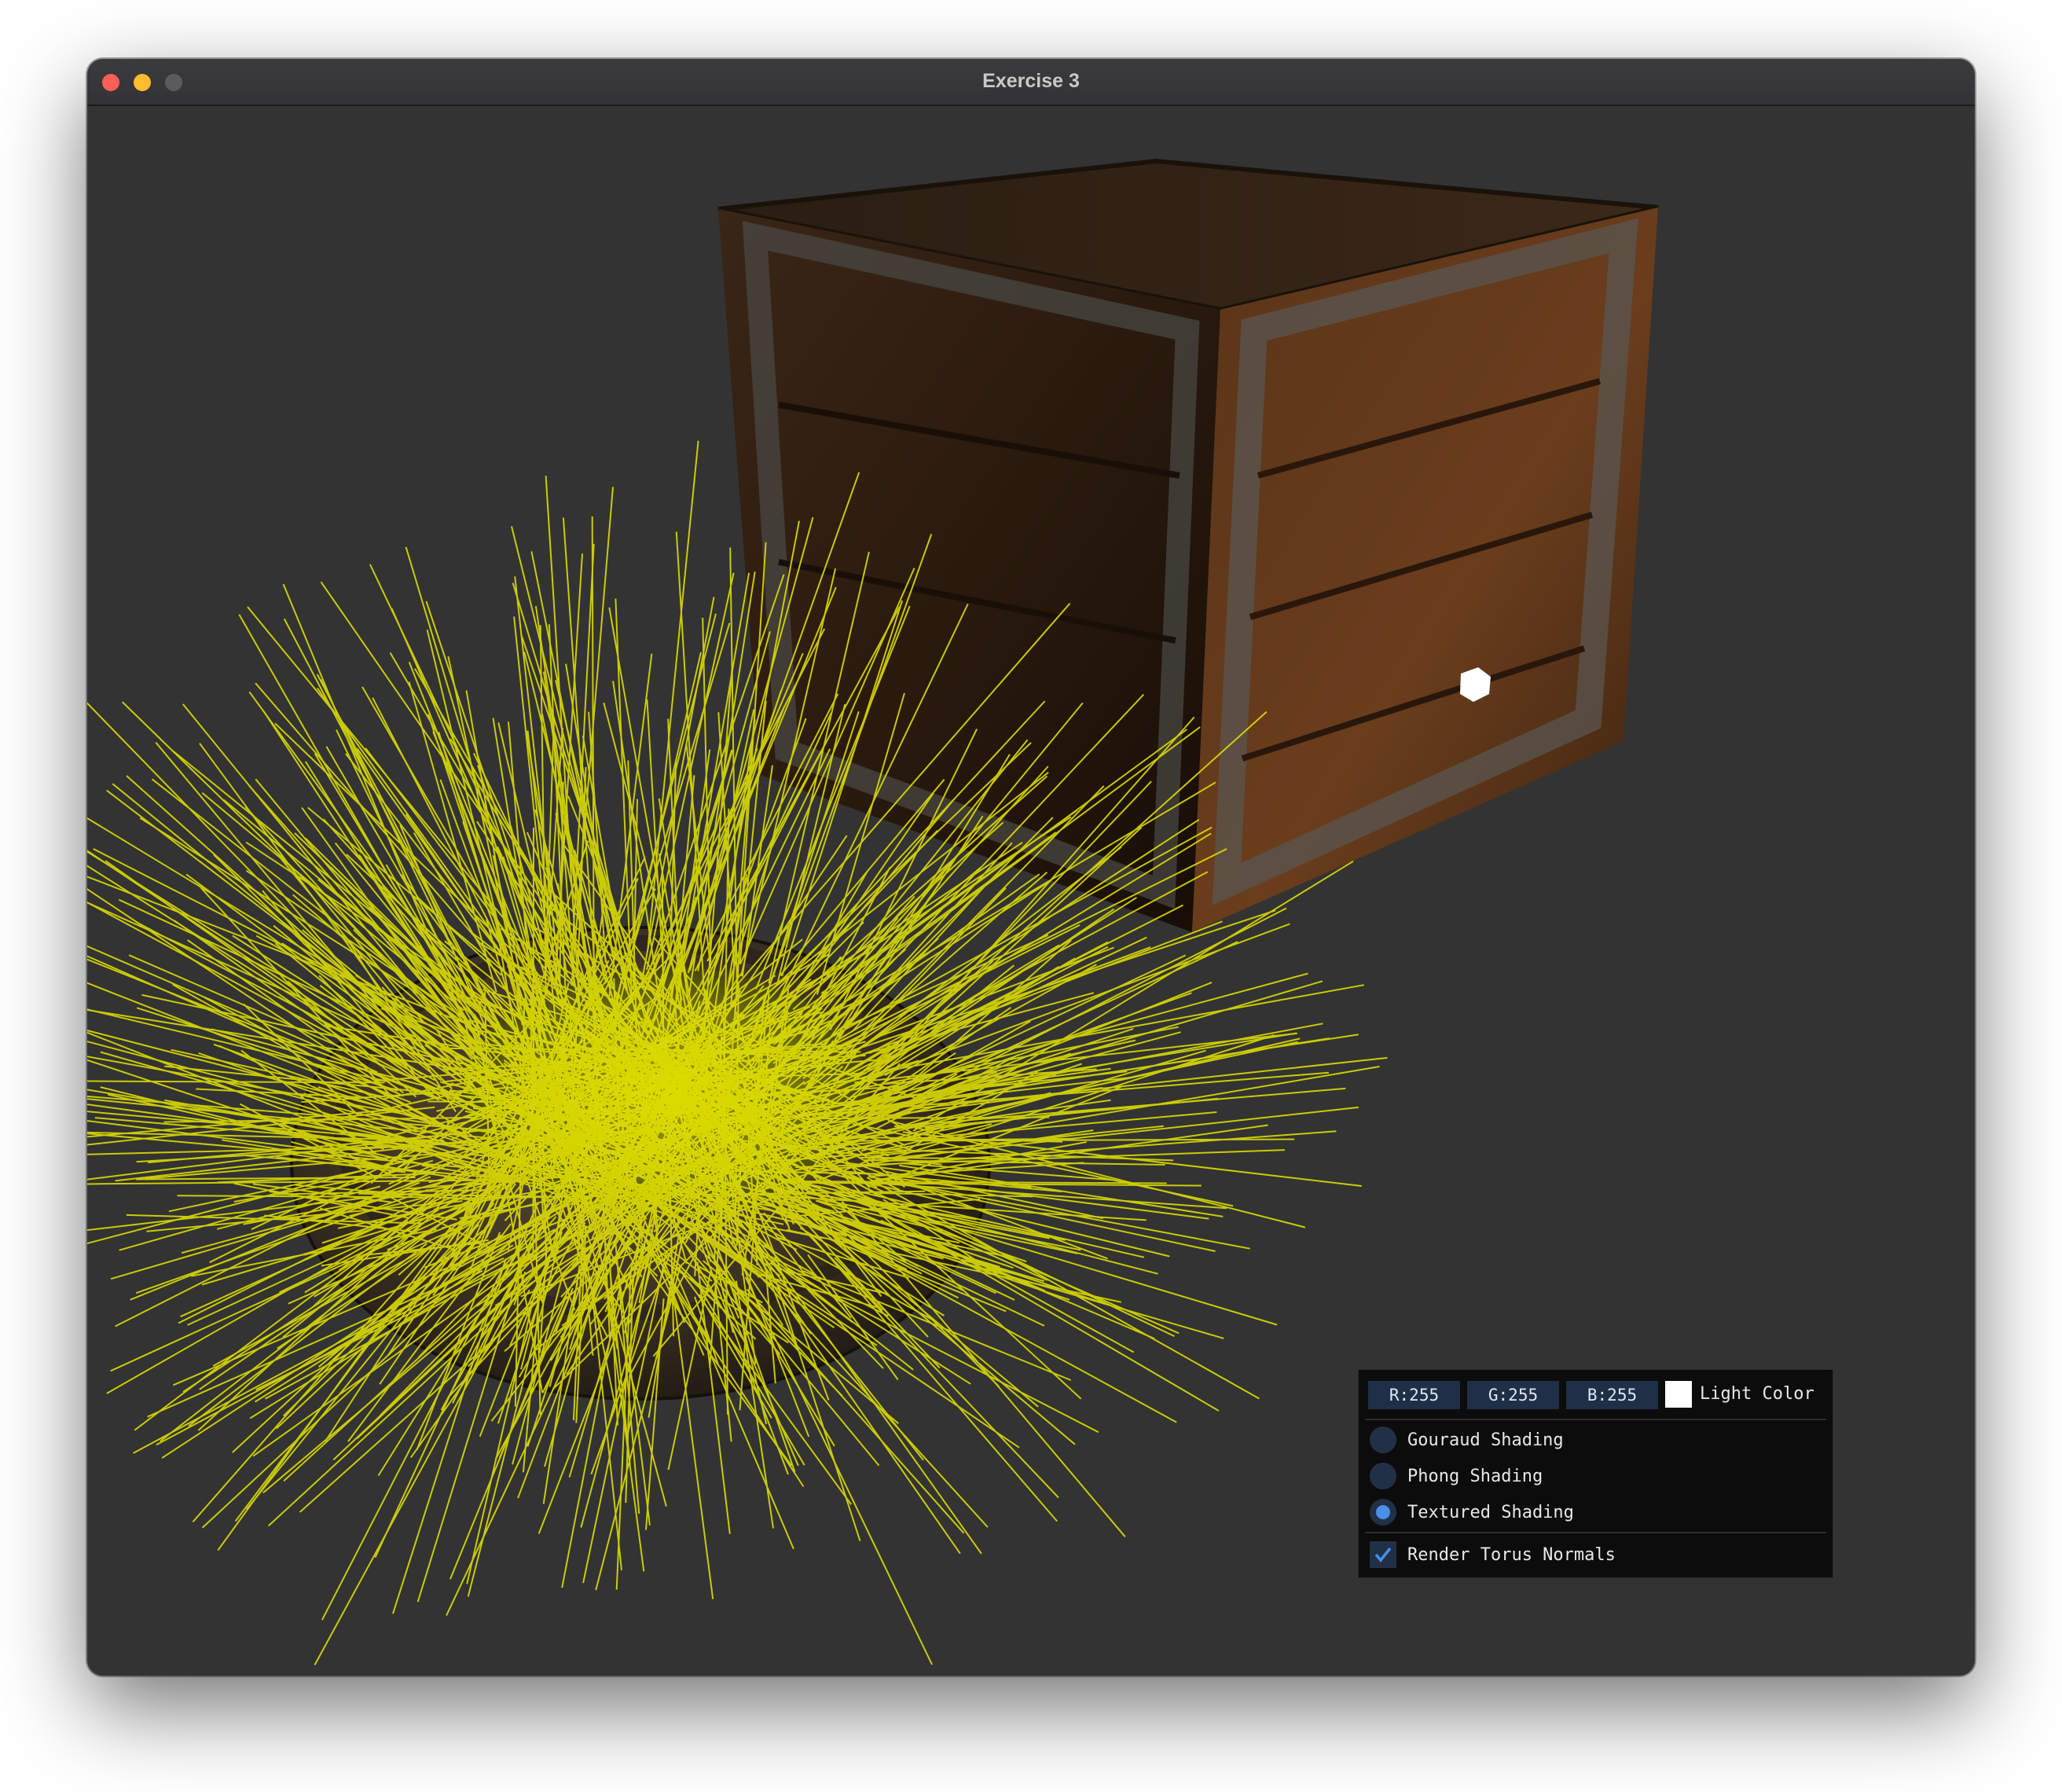  What do you see at coordinates (1757, 1394) in the screenshot?
I see `light-color-label: Light Color` at bounding box center [1757, 1394].